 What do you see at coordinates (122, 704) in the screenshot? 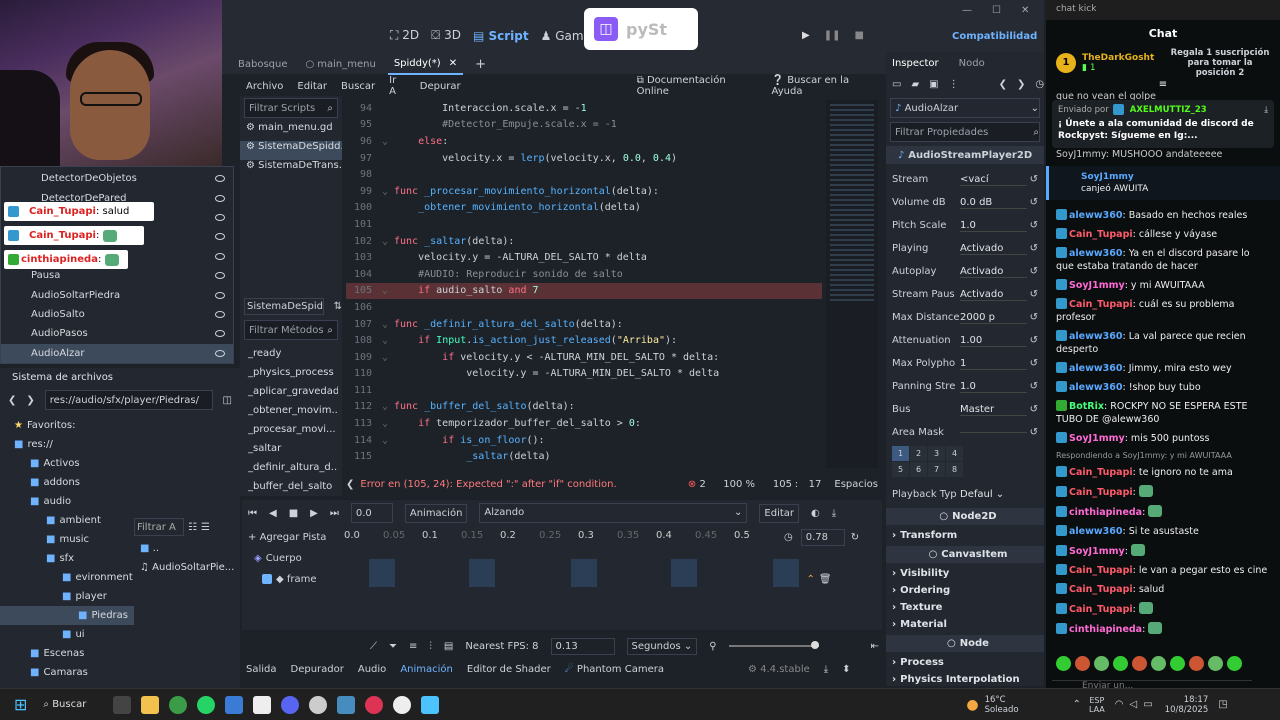
I see `task-view-icon` at bounding box center [122, 704].